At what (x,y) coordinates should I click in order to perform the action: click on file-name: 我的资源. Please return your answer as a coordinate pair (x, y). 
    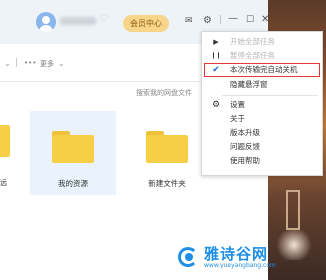
    Looking at the image, I should click on (73, 183).